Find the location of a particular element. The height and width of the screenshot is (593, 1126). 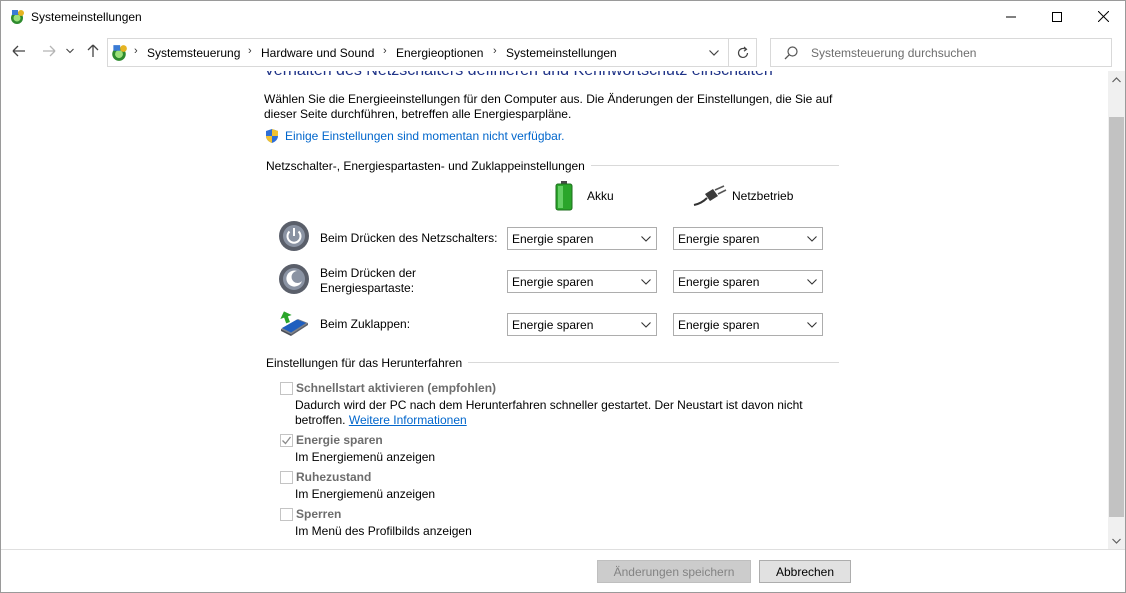

up-button is located at coordinates (93, 51).